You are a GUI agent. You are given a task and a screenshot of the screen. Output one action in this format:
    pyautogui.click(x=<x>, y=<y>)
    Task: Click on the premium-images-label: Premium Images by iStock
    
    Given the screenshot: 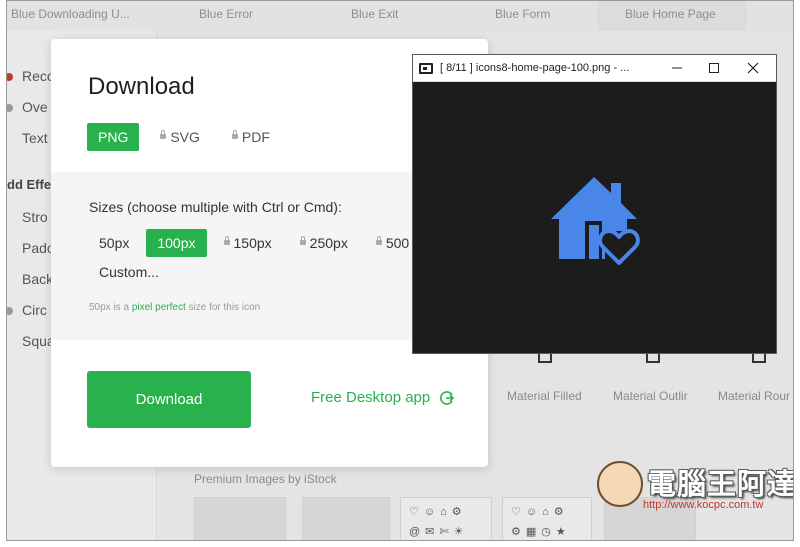 What is the action you would take?
    pyautogui.click(x=265, y=479)
    